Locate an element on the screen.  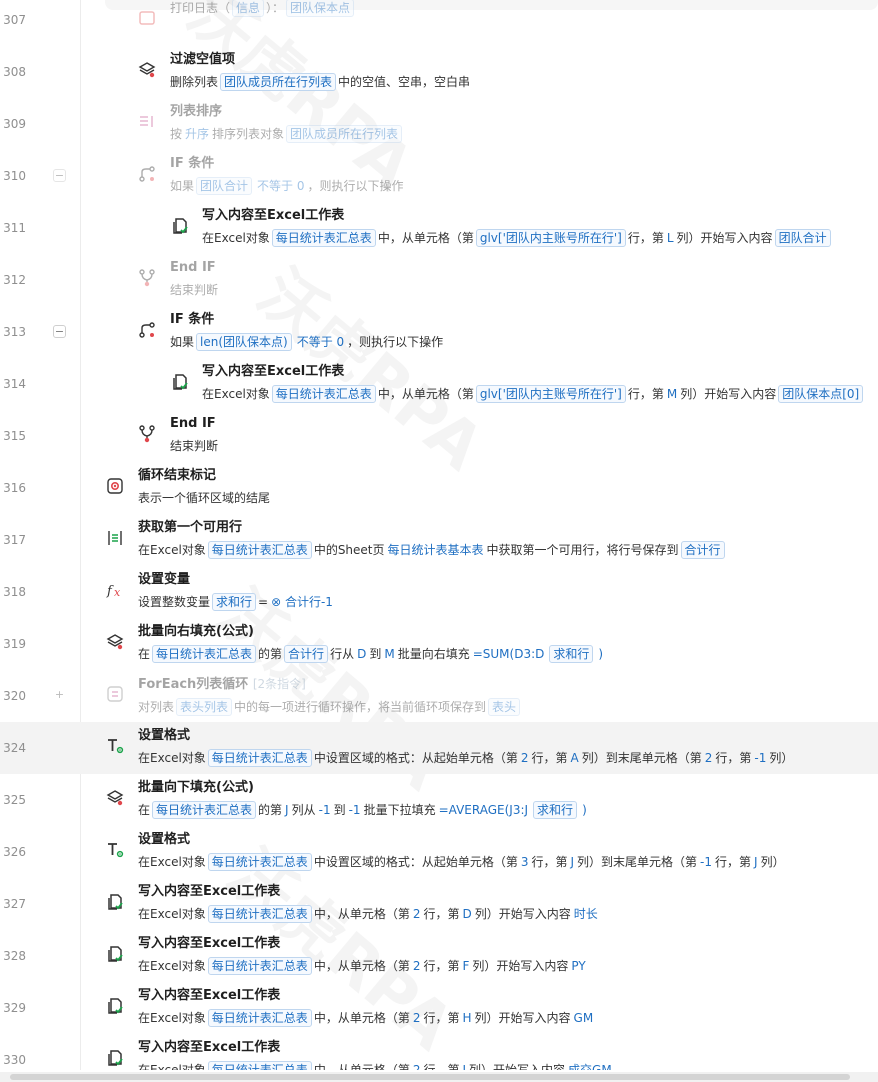
step-row: 313 − IF 条件 如果 len(团队保本点) 不等于 0 ，则执行以下操作 is located at coordinates (439, 332).